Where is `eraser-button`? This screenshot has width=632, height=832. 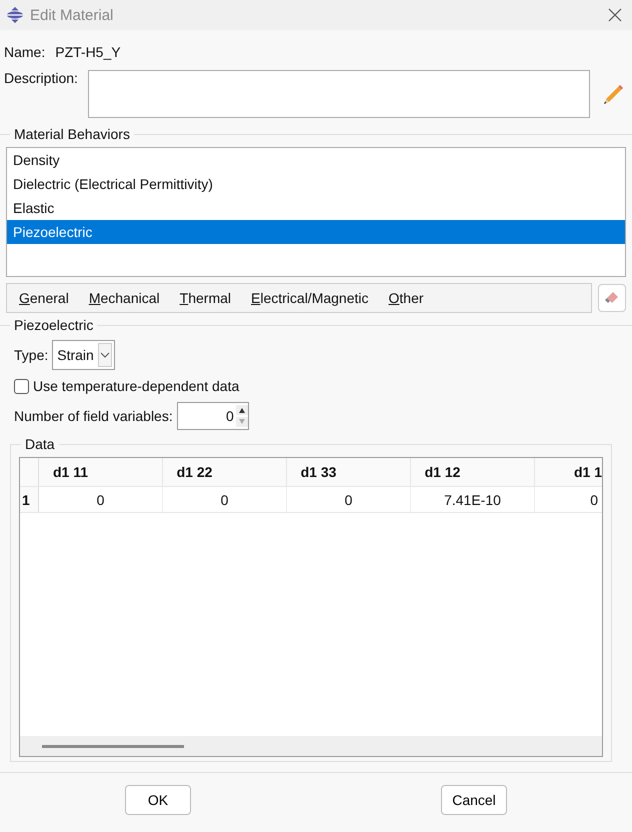 eraser-button is located at coordinates (612, 298).